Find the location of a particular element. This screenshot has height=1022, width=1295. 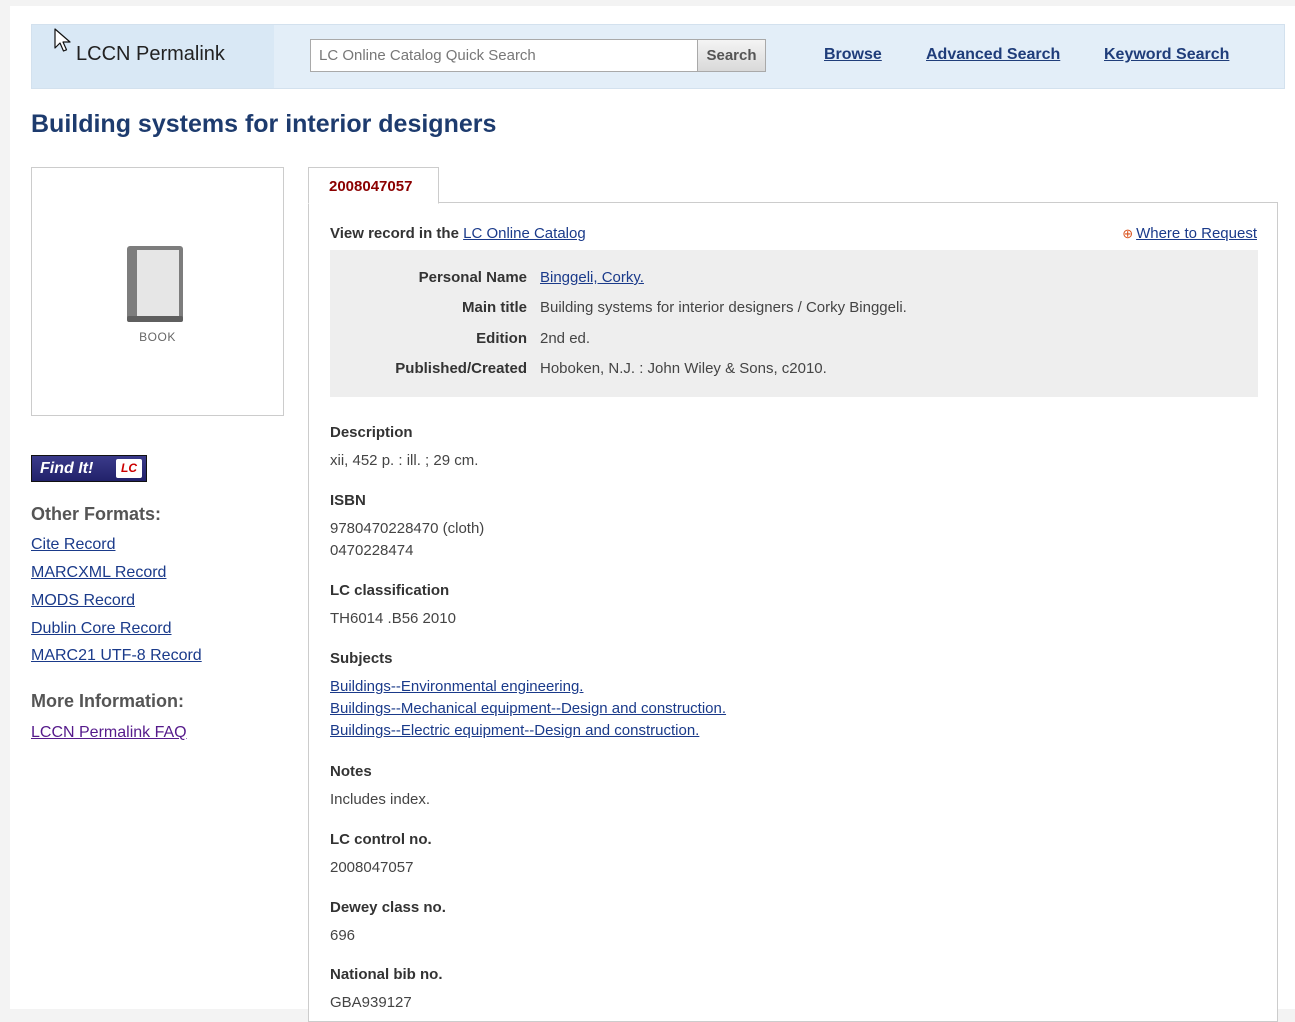

format-label: BOOK is located at coordinates (157, 337).